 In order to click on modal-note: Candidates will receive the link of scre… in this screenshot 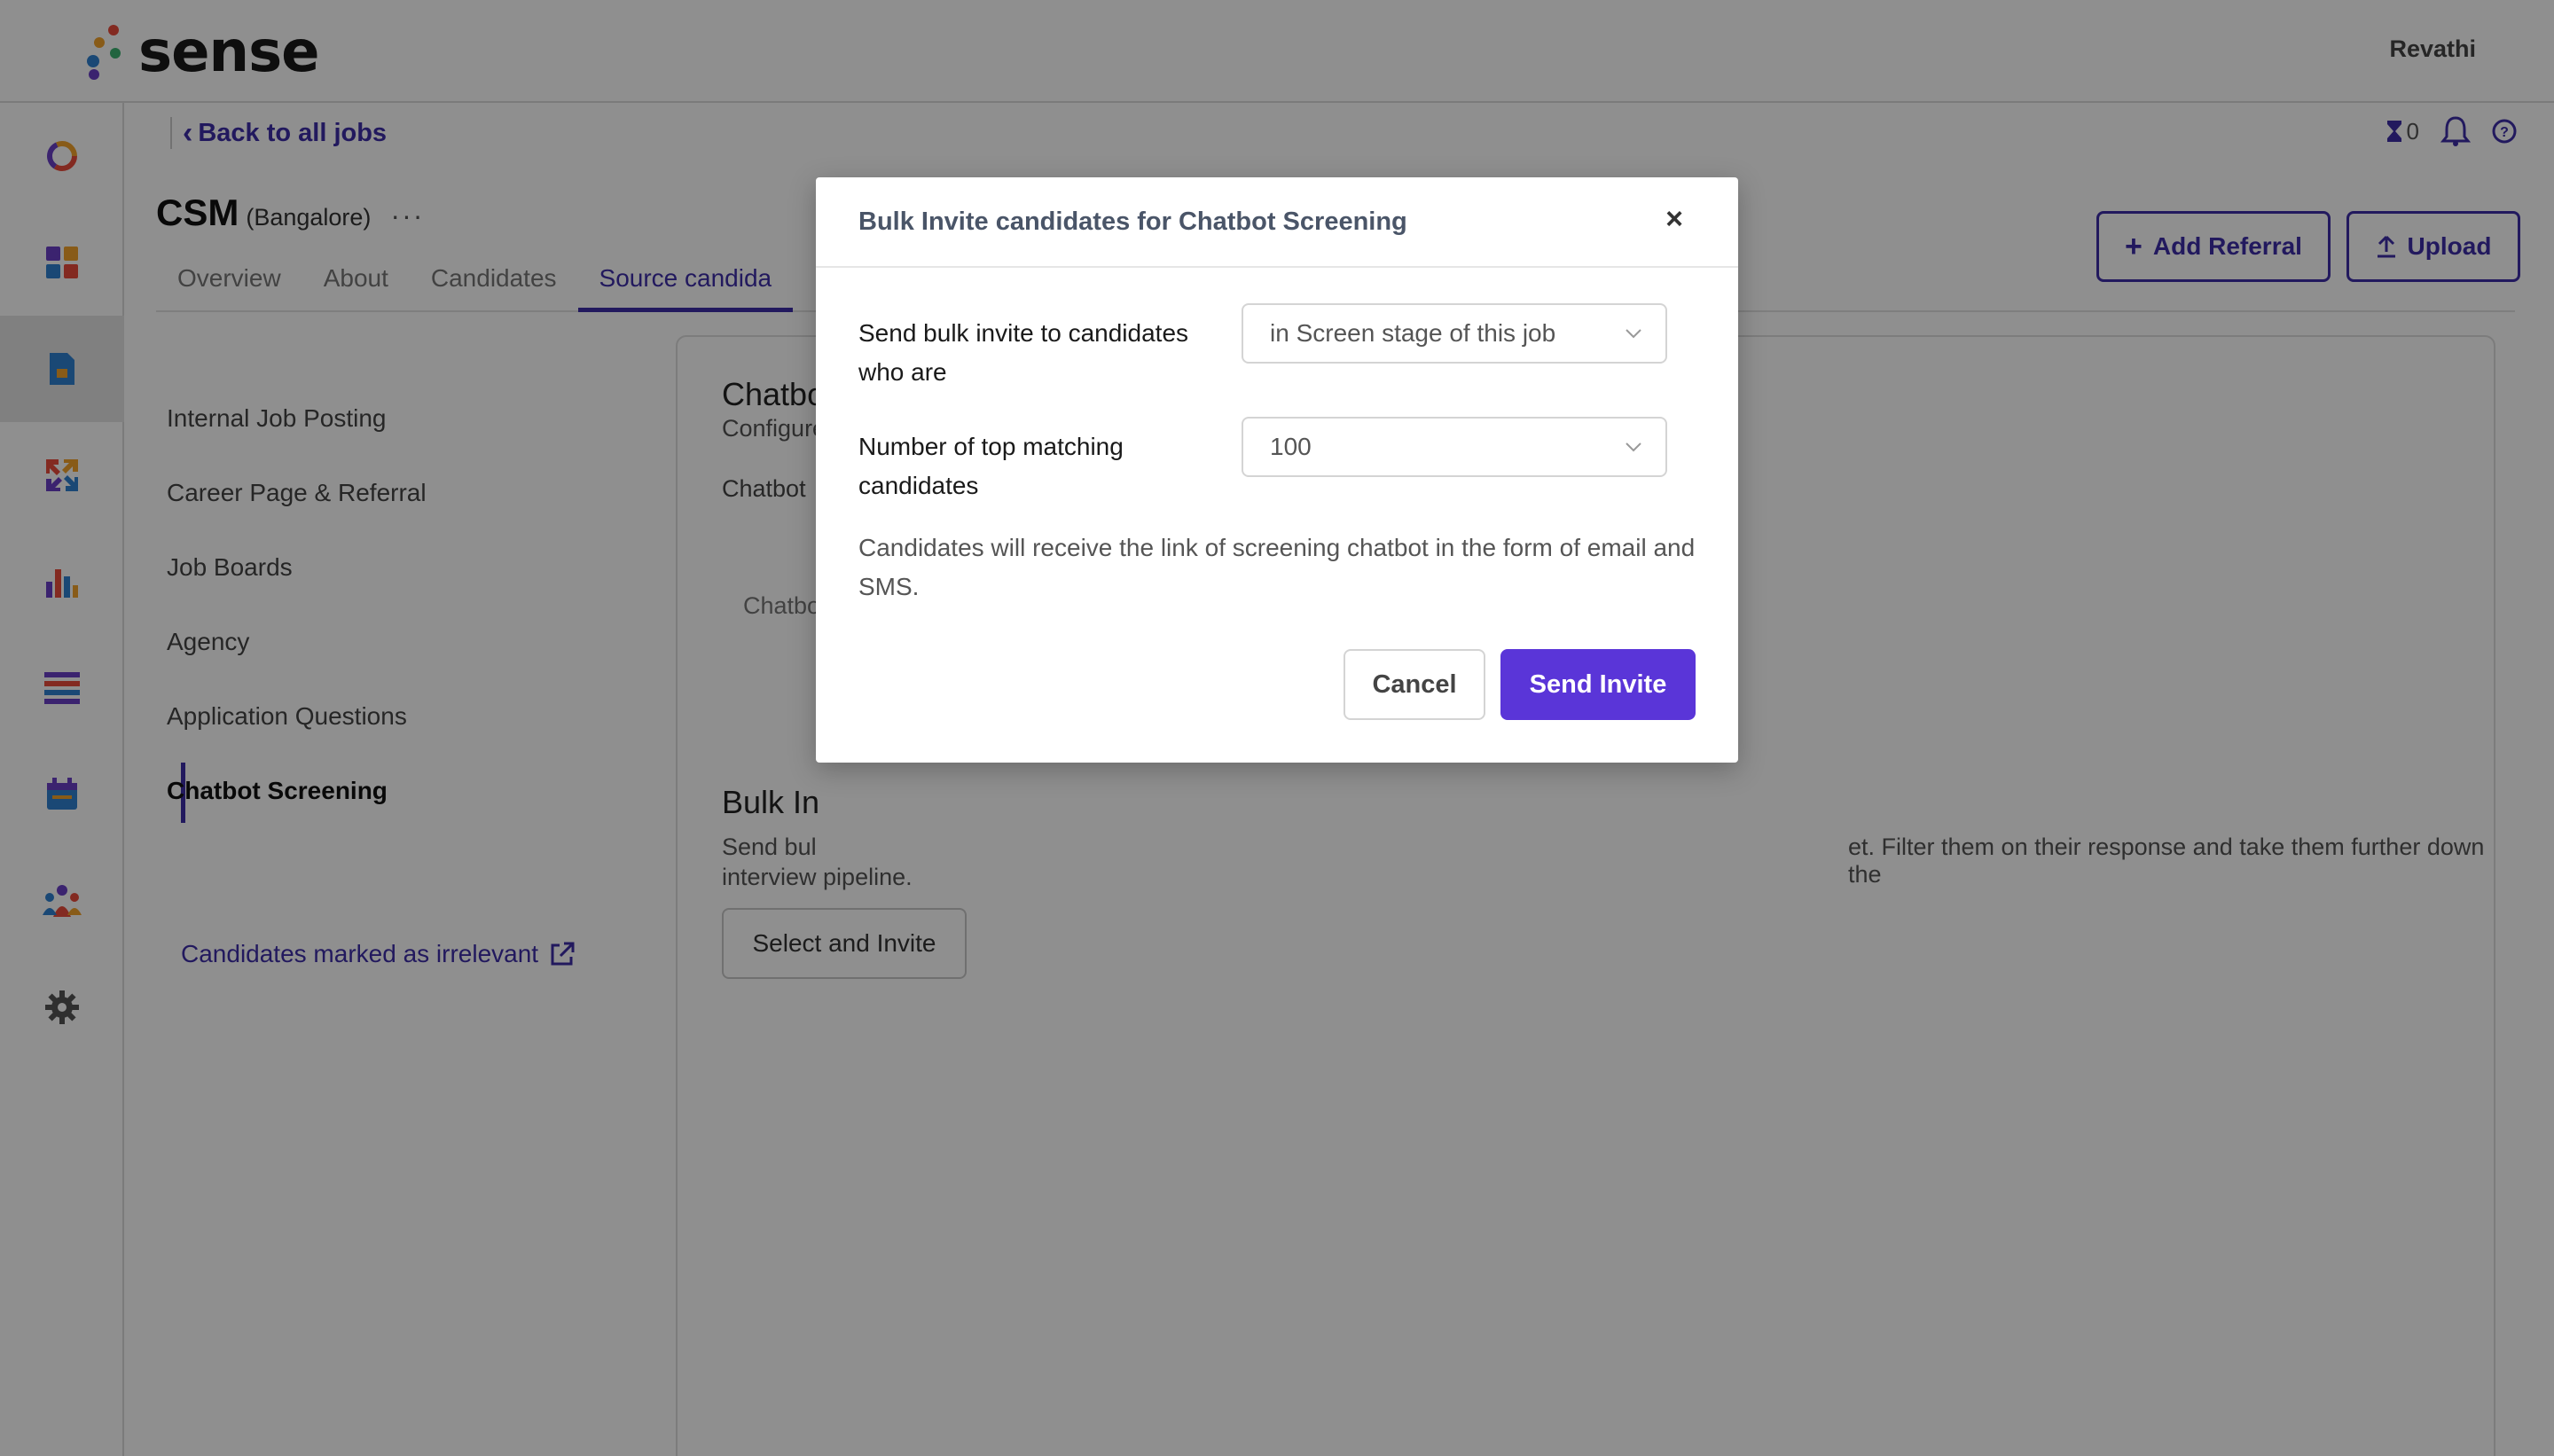, I will do `click(1277, 567)`.